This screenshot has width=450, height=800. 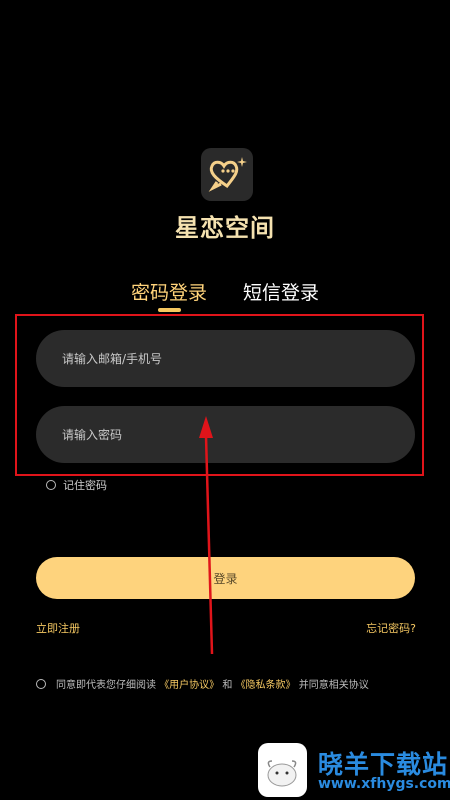 What do you see at coordinates (354, 771) in the screenshot?
I see `watermark: 晓羊下载站 www.xfhygs.com` at bounding box center [354, 771].